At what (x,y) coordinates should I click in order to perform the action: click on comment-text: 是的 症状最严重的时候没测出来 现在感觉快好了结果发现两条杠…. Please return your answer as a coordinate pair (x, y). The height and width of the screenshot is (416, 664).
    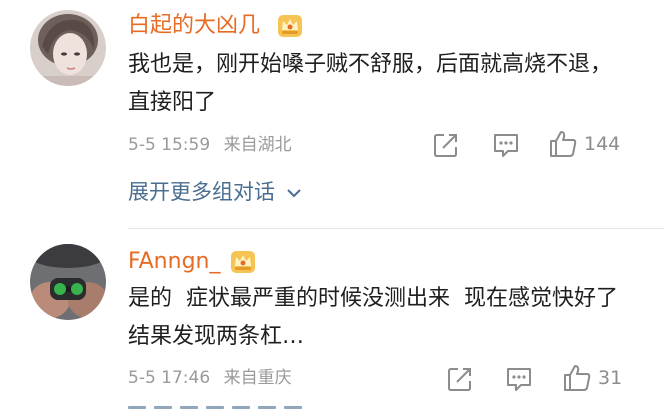
    Looking at the image, I should click on (373, 317).